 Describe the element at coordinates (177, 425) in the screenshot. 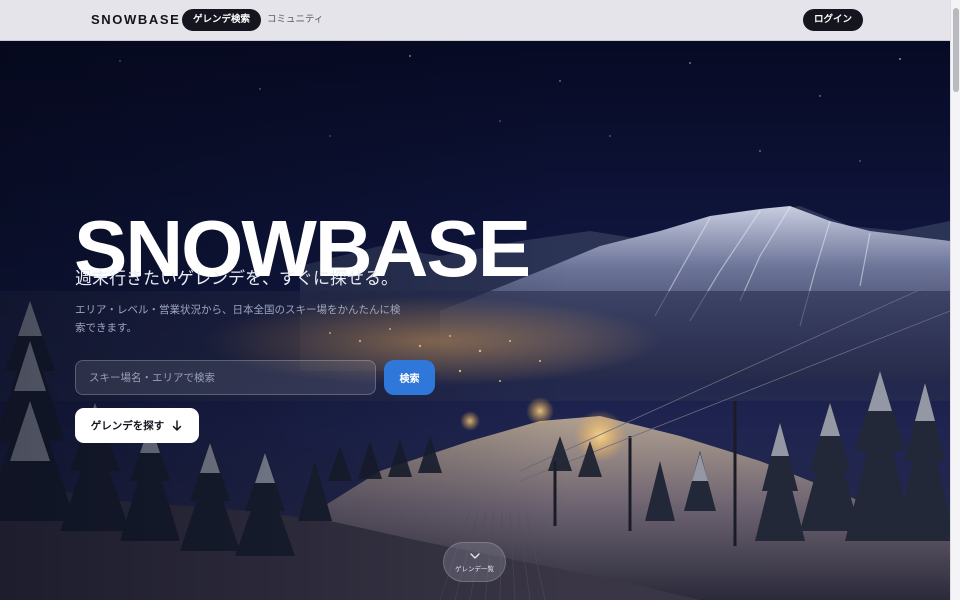

I see `arrow-down-icon` at that location.